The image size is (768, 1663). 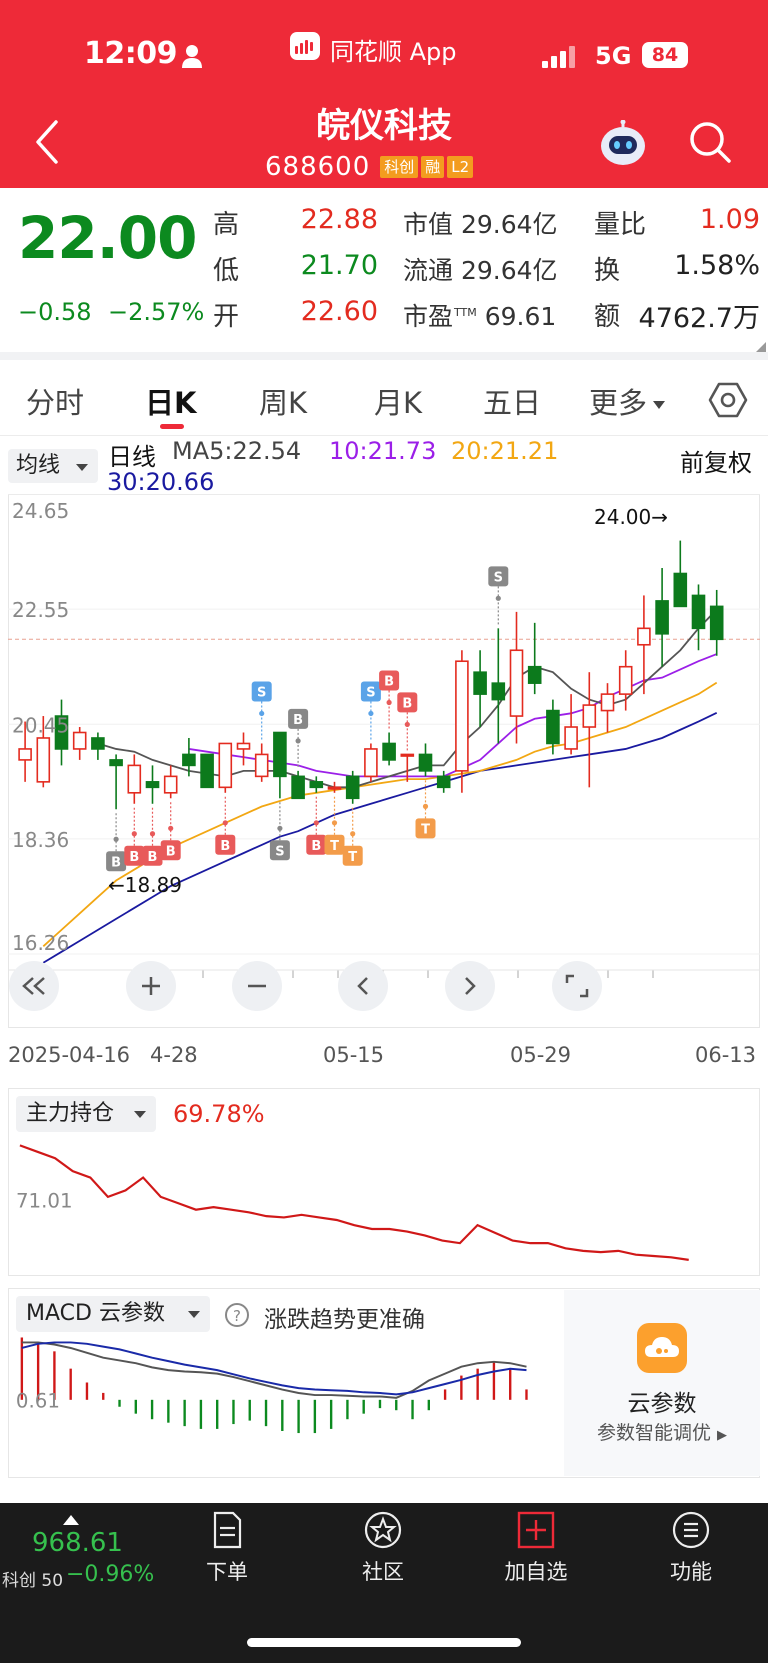 I want to click on help-icon: ?, so click(x=237, y=1315).